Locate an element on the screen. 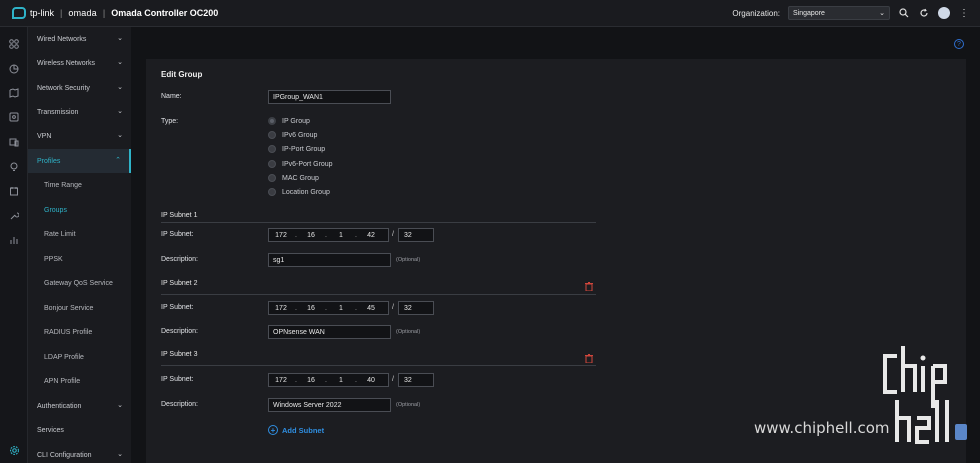  icon-rail is located at coordinates (14, 245).